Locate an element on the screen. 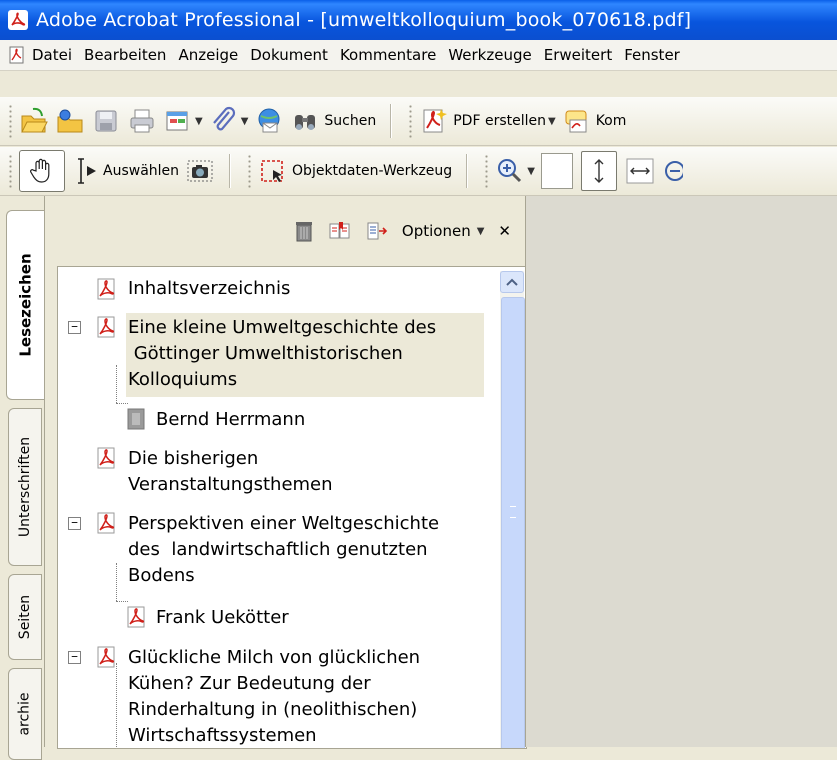 Image resolution: width=837 pixels, height=760 pixels. select-tool-button: Auswählen is located at coordinates (126, 171).